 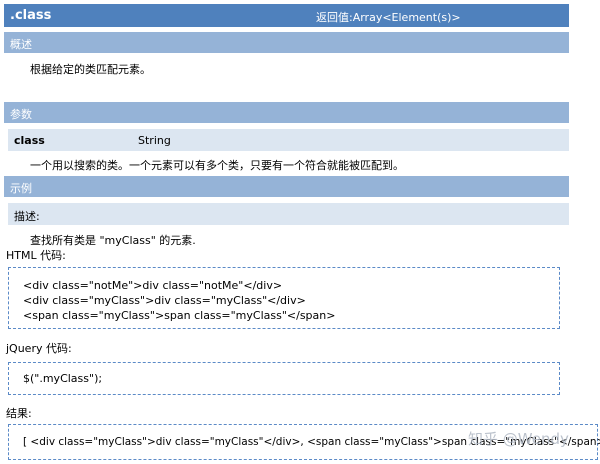 What do you see at coordinates (27, 216) in the screenshot?
I see `example-desc-label: 描述:` at bounding box center [27, 216].